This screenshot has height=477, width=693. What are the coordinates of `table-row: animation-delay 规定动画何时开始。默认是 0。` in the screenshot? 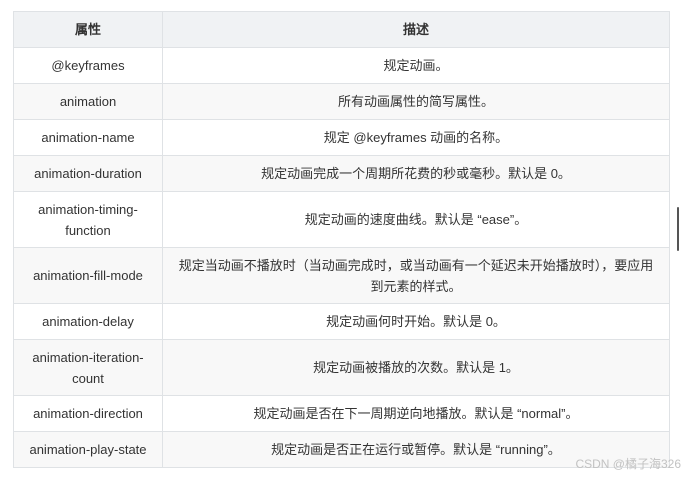 It's located at (341, 321).